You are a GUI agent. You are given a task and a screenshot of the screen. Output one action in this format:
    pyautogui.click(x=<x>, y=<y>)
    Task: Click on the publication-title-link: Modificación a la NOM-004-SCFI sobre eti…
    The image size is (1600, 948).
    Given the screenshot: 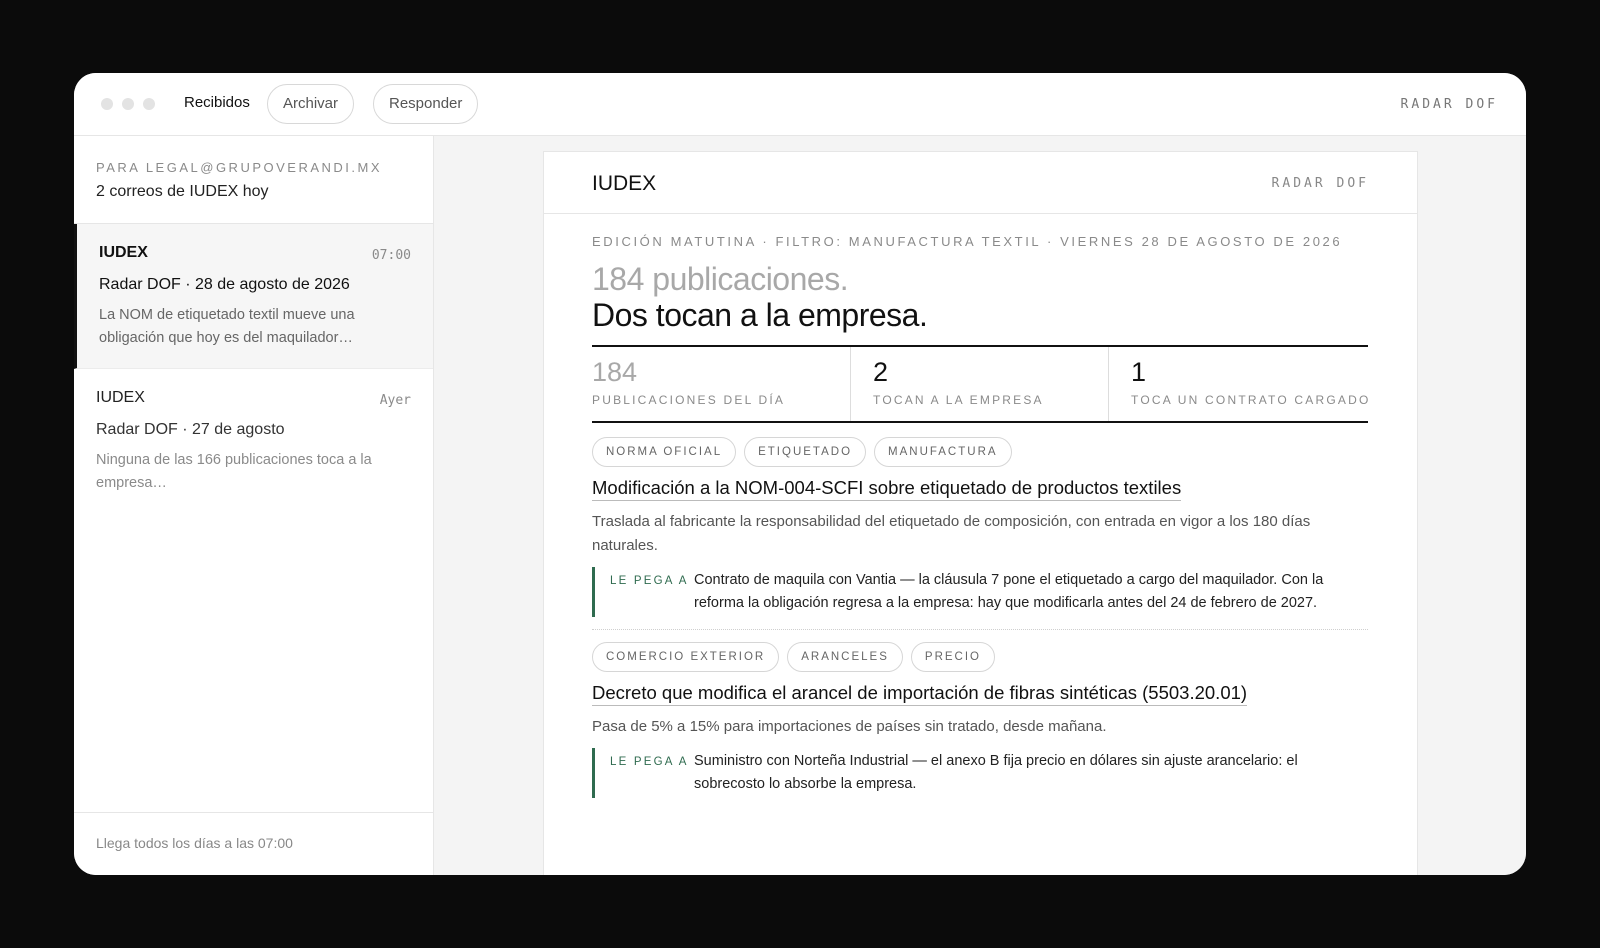 What is the action you would take?
    pyautogui.click(x=887, y=489)
    